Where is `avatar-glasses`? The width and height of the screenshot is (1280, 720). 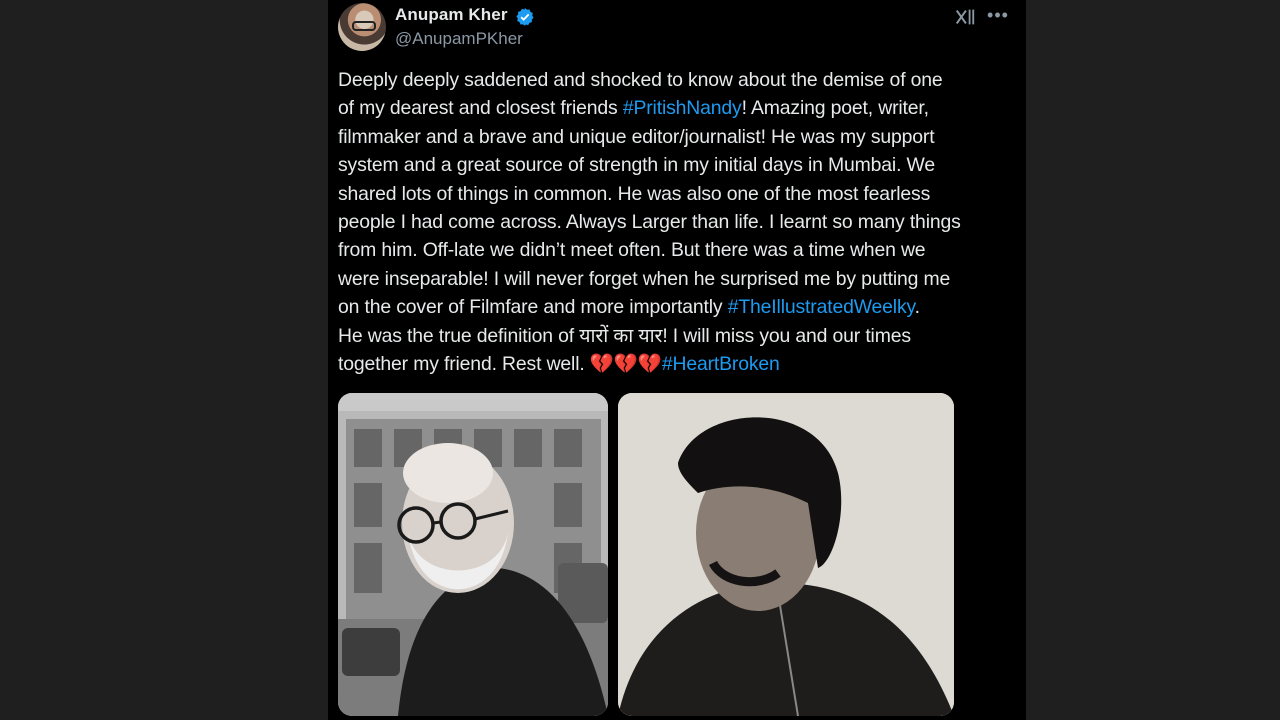
avatar-glasses is located at coordinates (364, 26).